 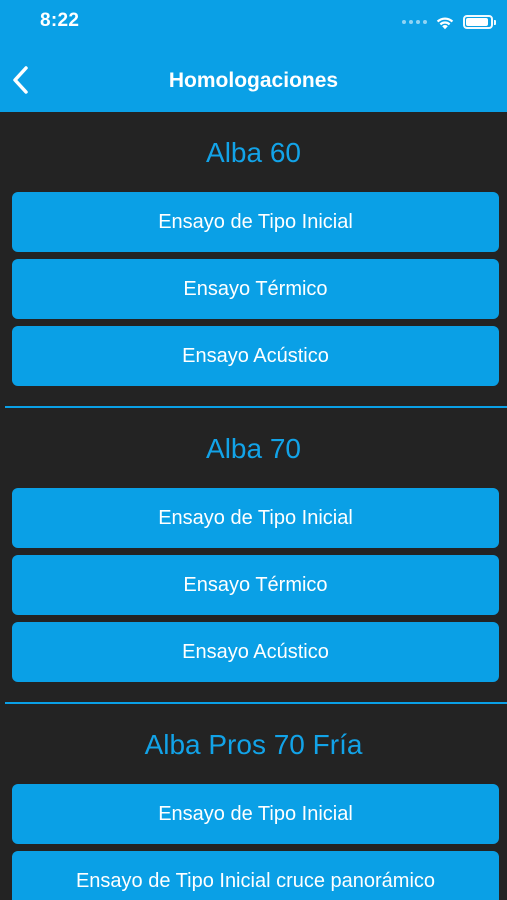 What do you see at coordinates (253, 80) in the screenshot?
I see `page-title: Homologaciones` at bounding box center [253, 80].